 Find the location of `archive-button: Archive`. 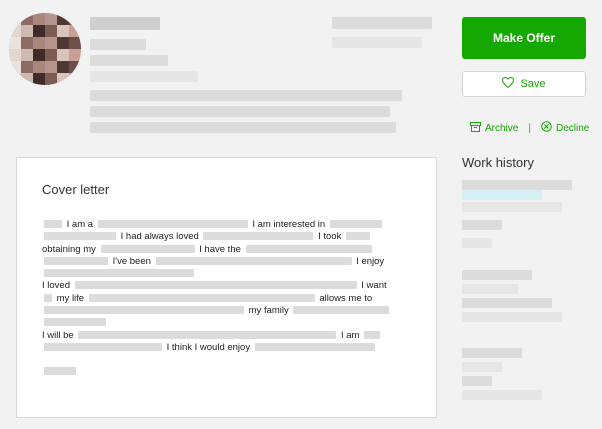

archive-button: Archive is located at coordinates (494, 128).